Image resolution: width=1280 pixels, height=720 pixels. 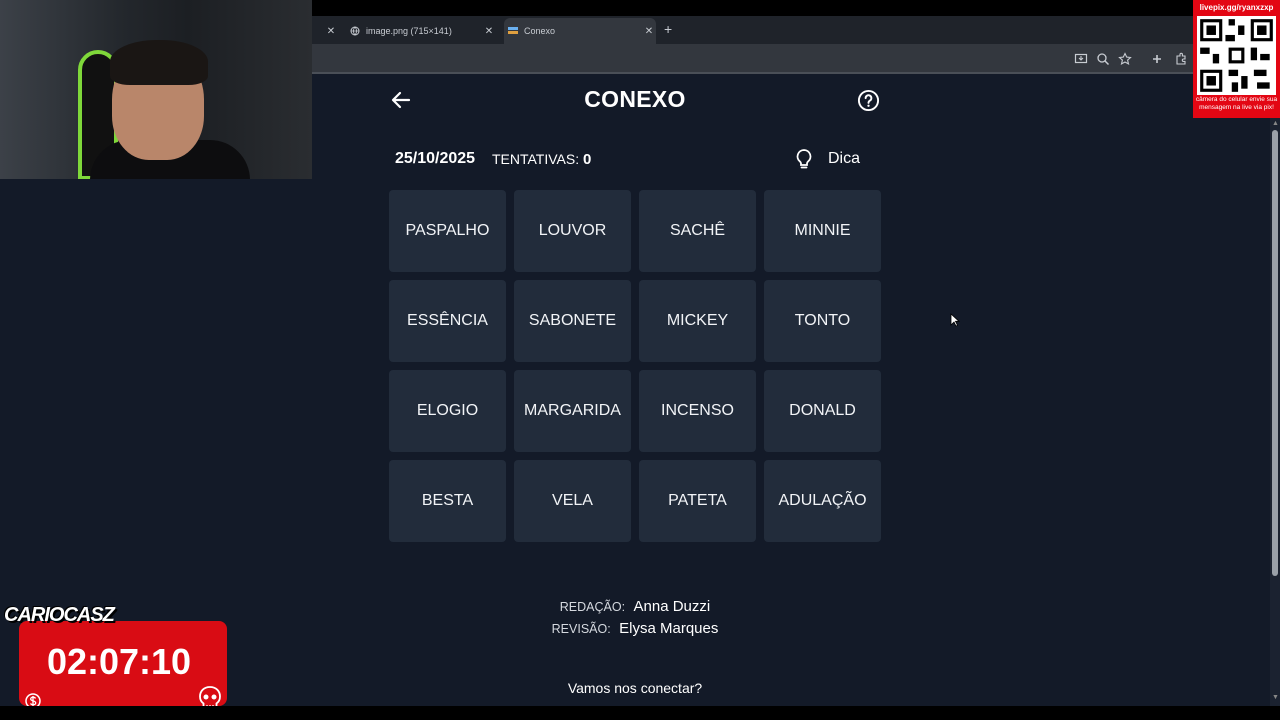 What do you see at coordinates (156, 89) in the screenshot?
I see `webcam-overlay` at bounding box center [156, 89].